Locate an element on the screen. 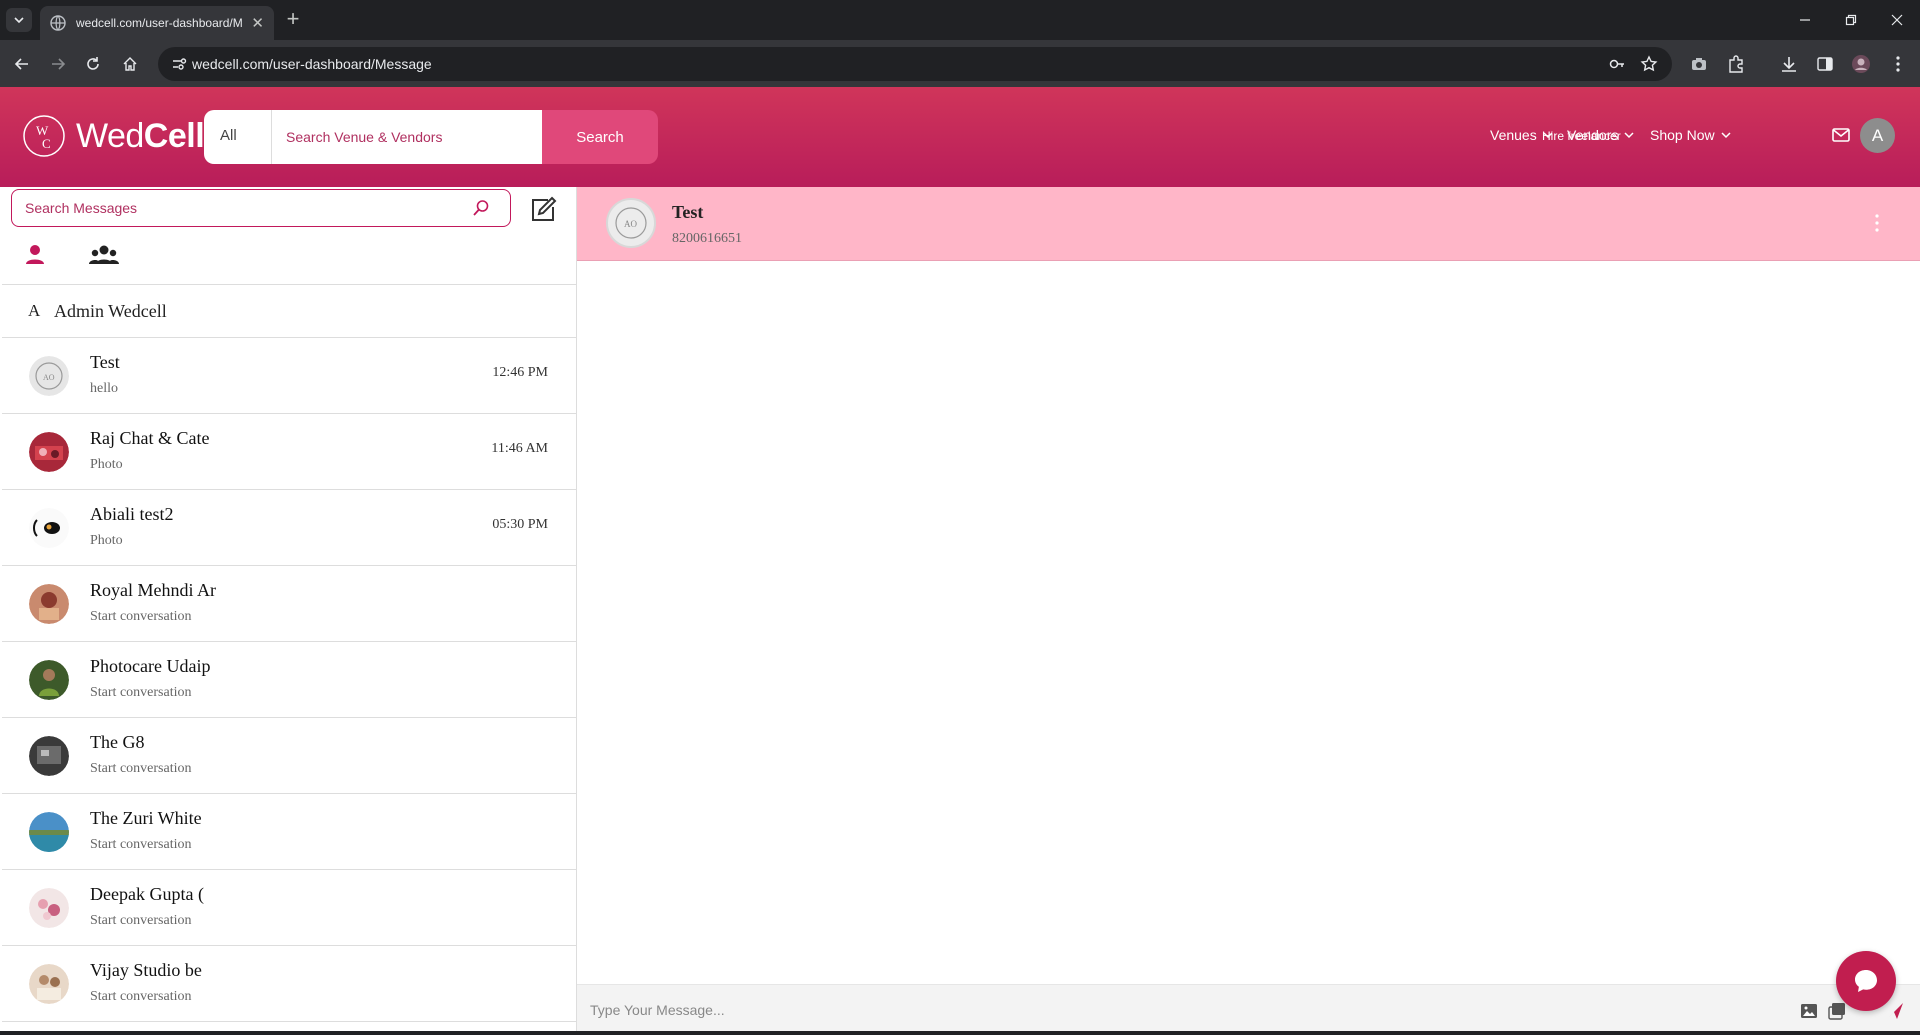  chat-contact-name: Test is located at coordinates (688, 212).